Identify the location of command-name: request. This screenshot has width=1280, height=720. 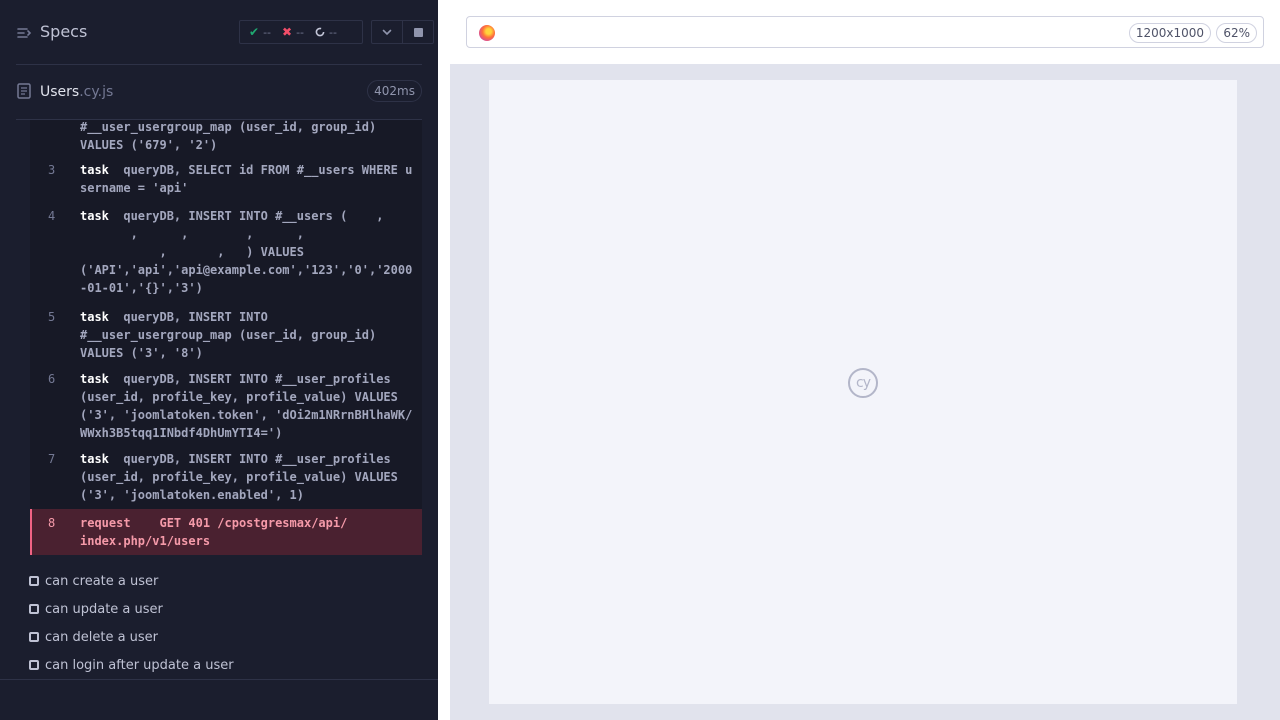
(105, 523).